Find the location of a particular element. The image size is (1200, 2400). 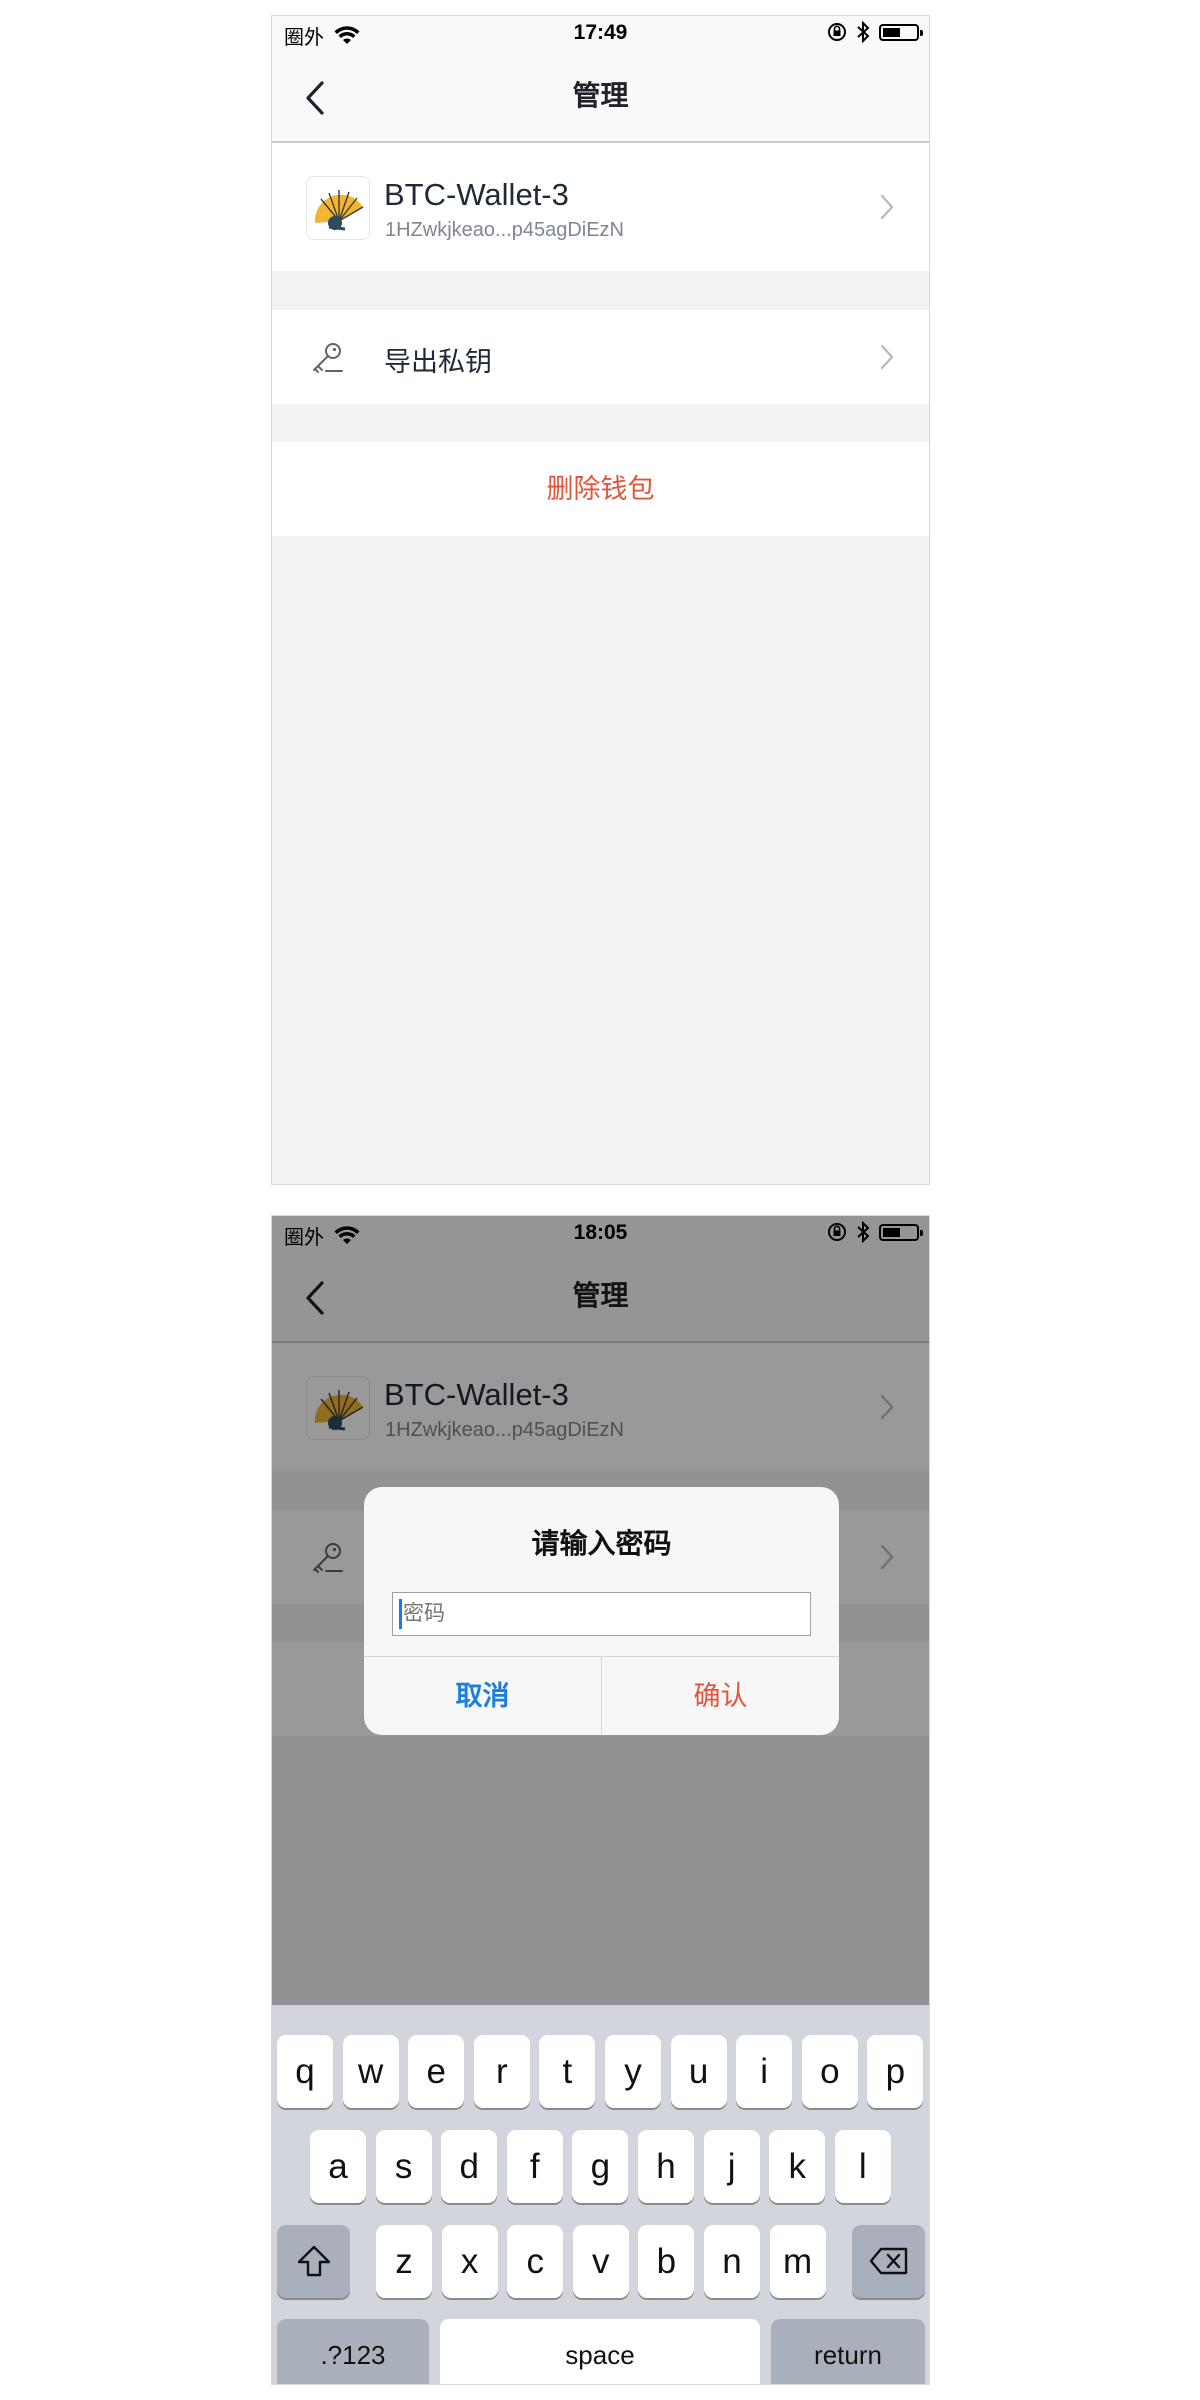

key-c: c is located at coordinates (535, 2261).